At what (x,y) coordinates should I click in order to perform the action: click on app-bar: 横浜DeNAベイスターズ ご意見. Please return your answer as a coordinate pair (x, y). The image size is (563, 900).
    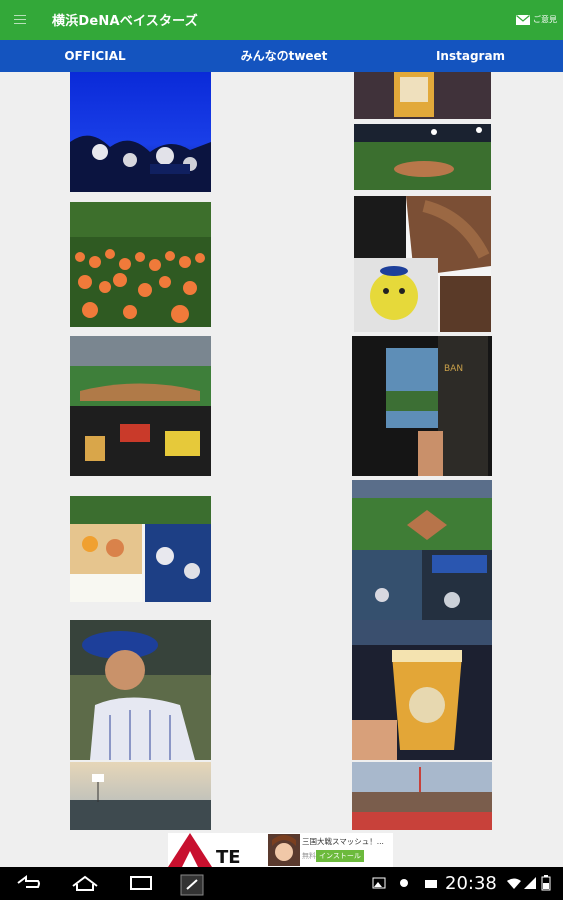
    Looking at the image, I should click on (281, 20).